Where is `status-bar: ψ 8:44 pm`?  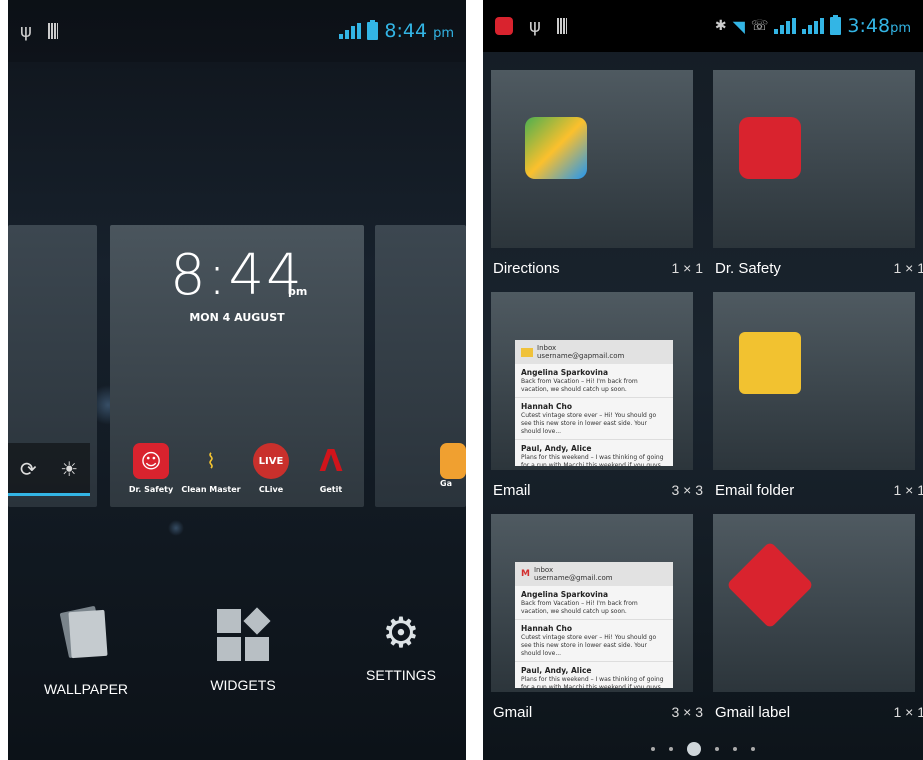 status-bar: ψ 8:44 pm is located at coordinates (237, 31).